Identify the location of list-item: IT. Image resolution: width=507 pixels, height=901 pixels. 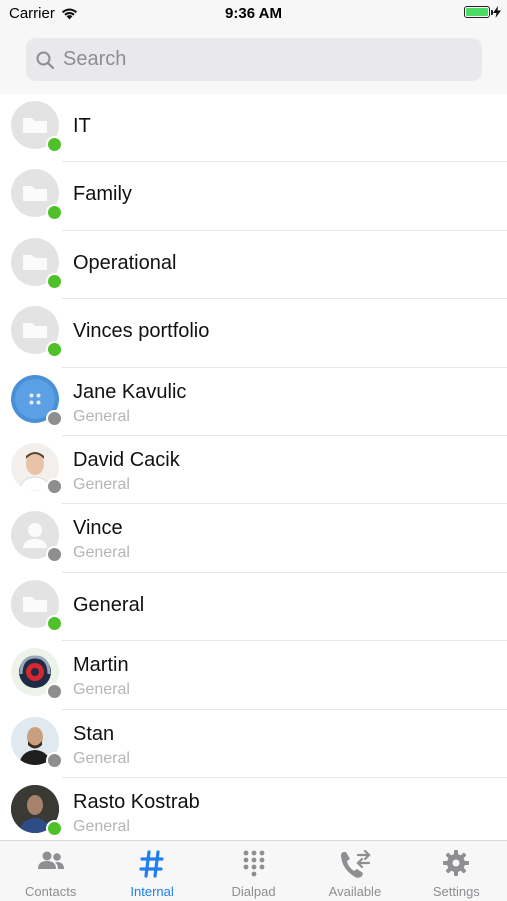
(253, 128).